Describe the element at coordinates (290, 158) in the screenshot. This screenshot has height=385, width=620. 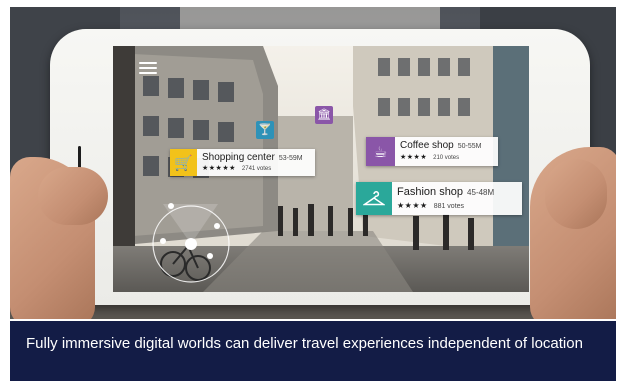
I see `poi-distance: 53-59M` at that location.